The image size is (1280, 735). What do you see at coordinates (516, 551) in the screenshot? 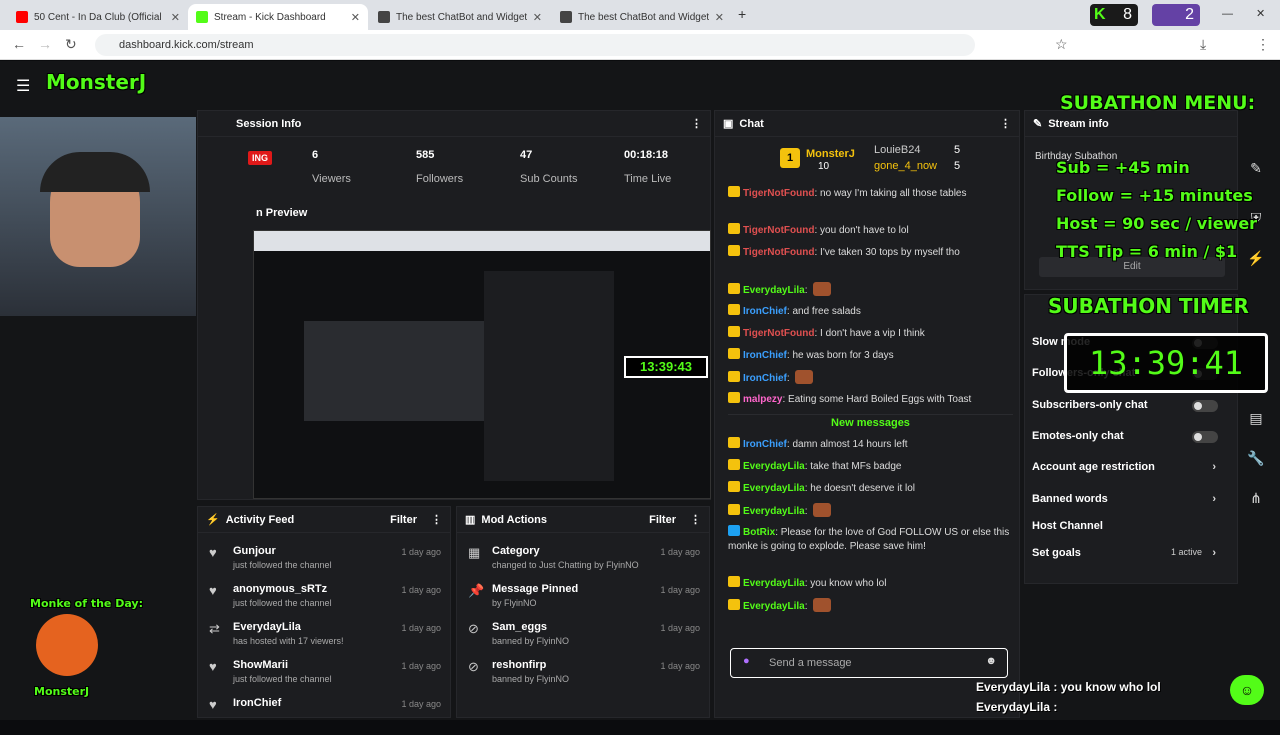
I see `mod-action-name: Category` at bounding box center [516, 551].